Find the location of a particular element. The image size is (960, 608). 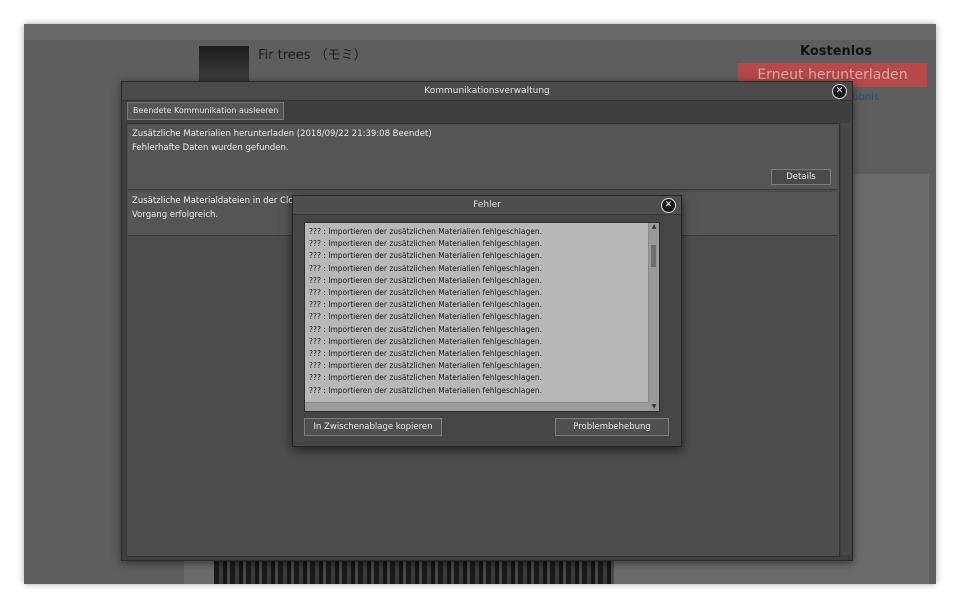

troubleshooting-button: Problembehebung is located at coordinates (612, 427).